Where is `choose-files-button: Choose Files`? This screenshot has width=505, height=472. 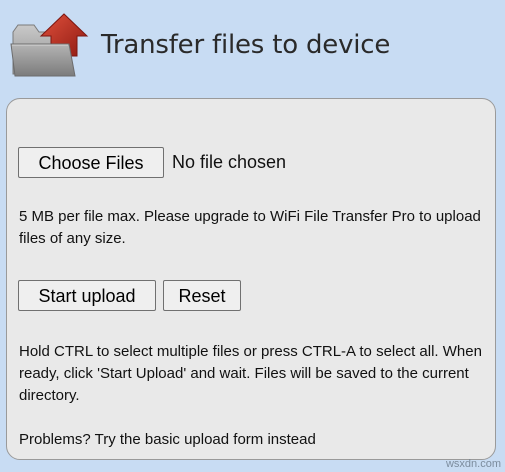
choose-files-button: Choose Files is located at coordinates (91, 162).